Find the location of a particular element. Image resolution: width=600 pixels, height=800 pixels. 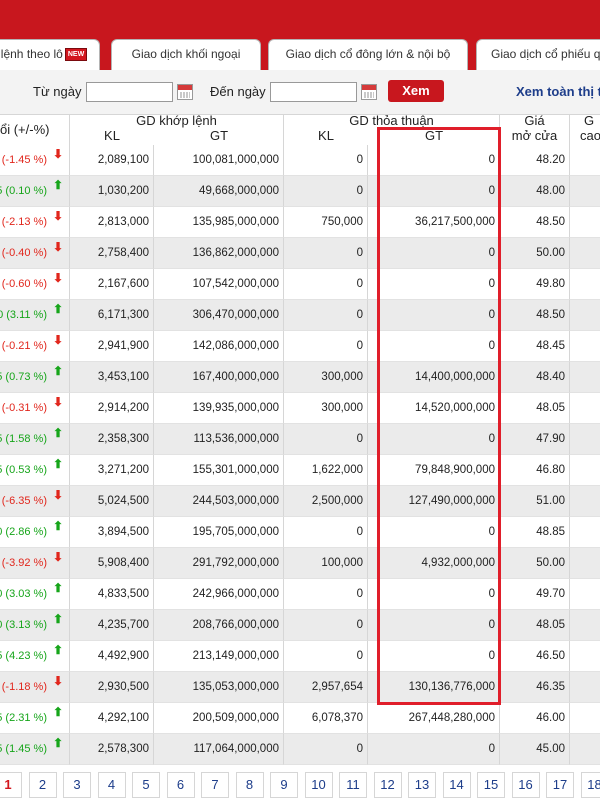

change-value: 0 (3.03 %) is located at coordinates (23, 594).